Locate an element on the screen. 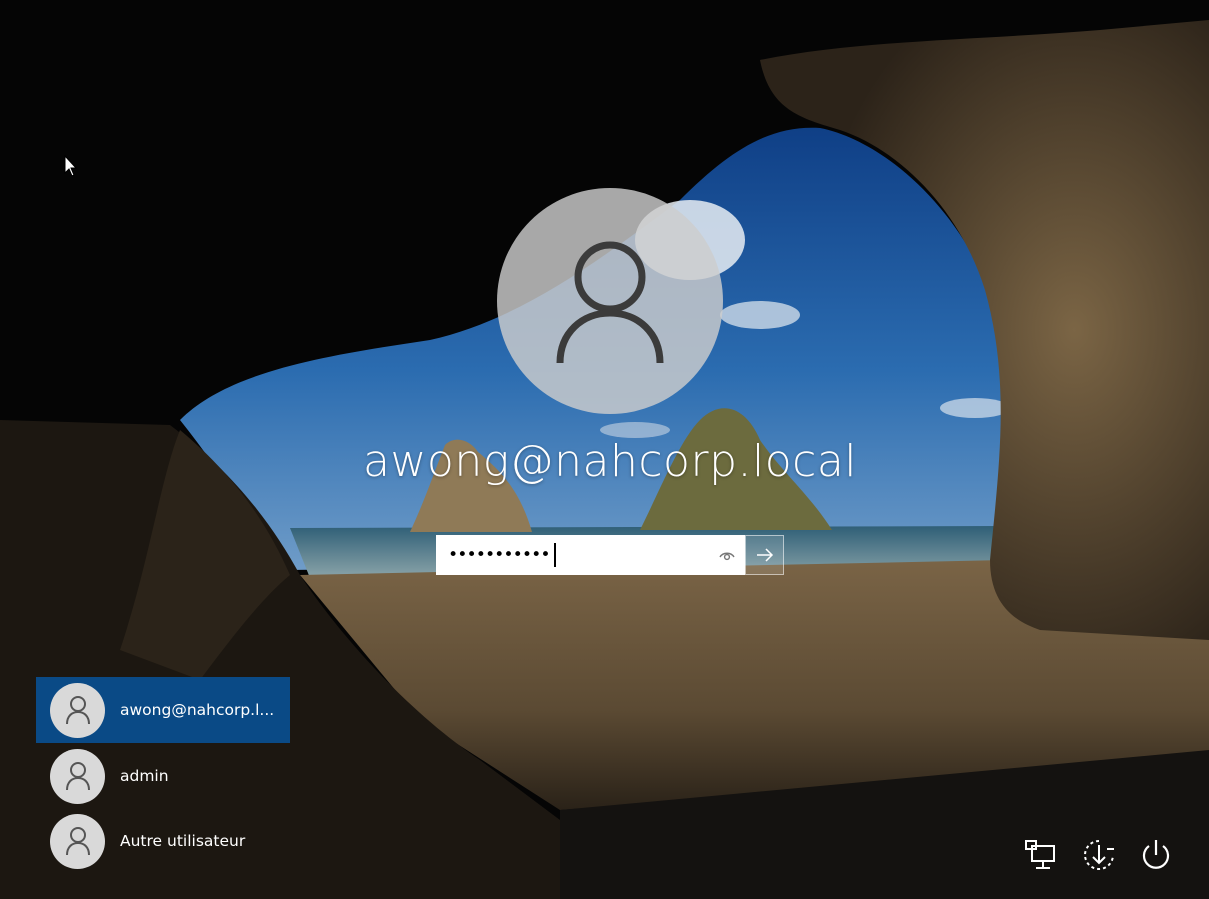  system-tray is located at coordinates (1099, 856).